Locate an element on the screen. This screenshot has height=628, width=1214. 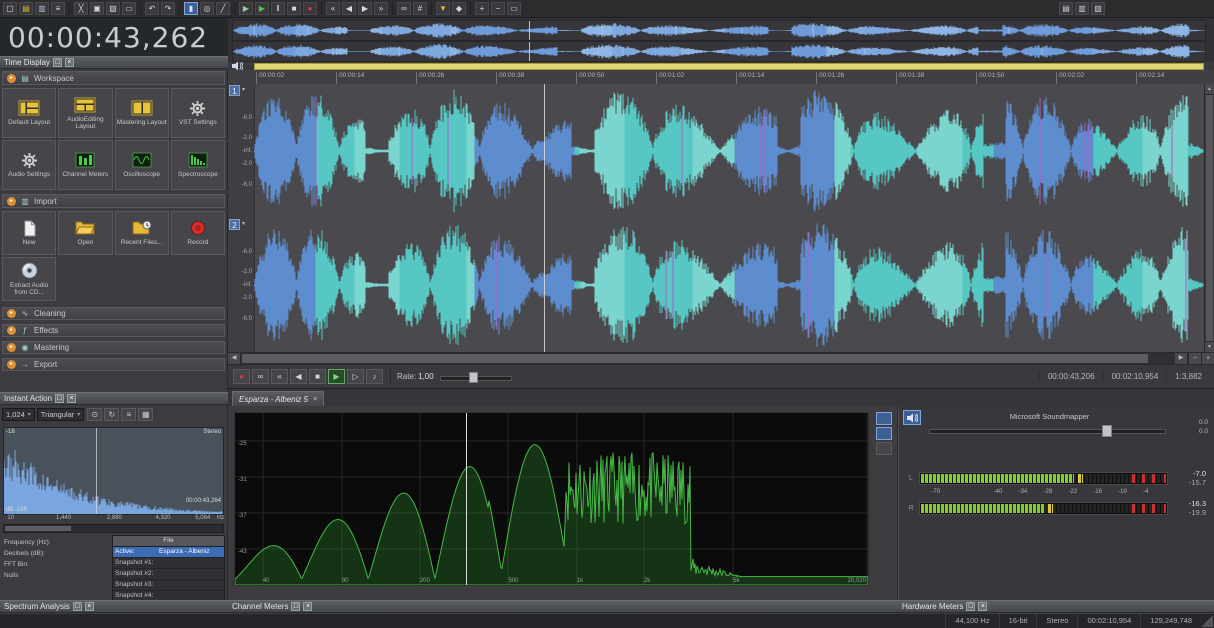
channel-meters-button: Channel Meters is located at coordinates (85, 165).